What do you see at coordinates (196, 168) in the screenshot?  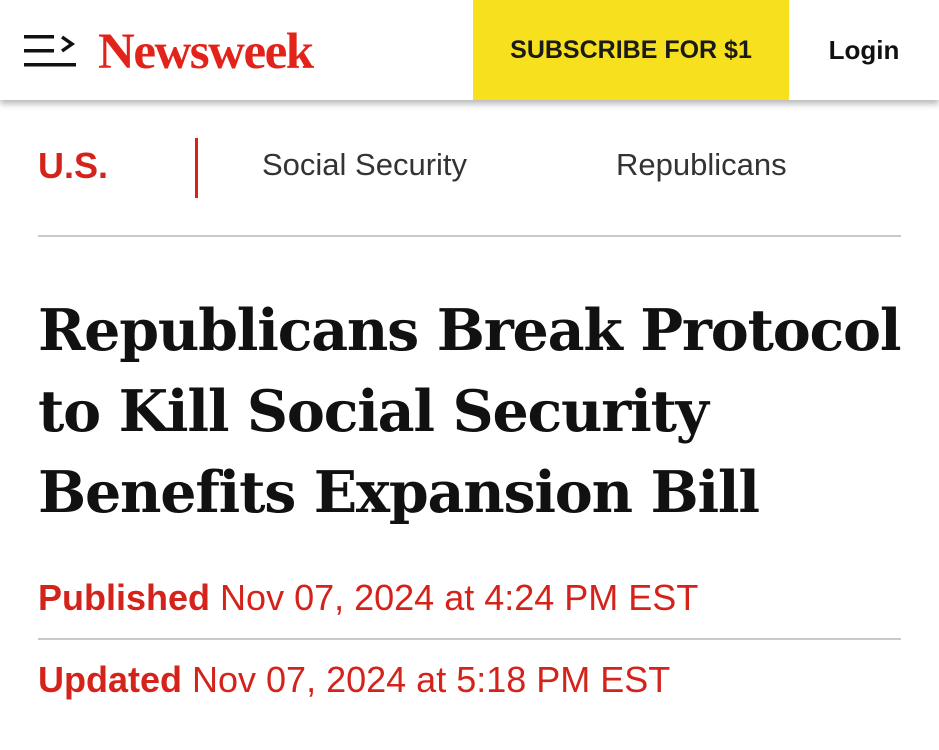 I see `section-divider` at bounding box center [196, 168].